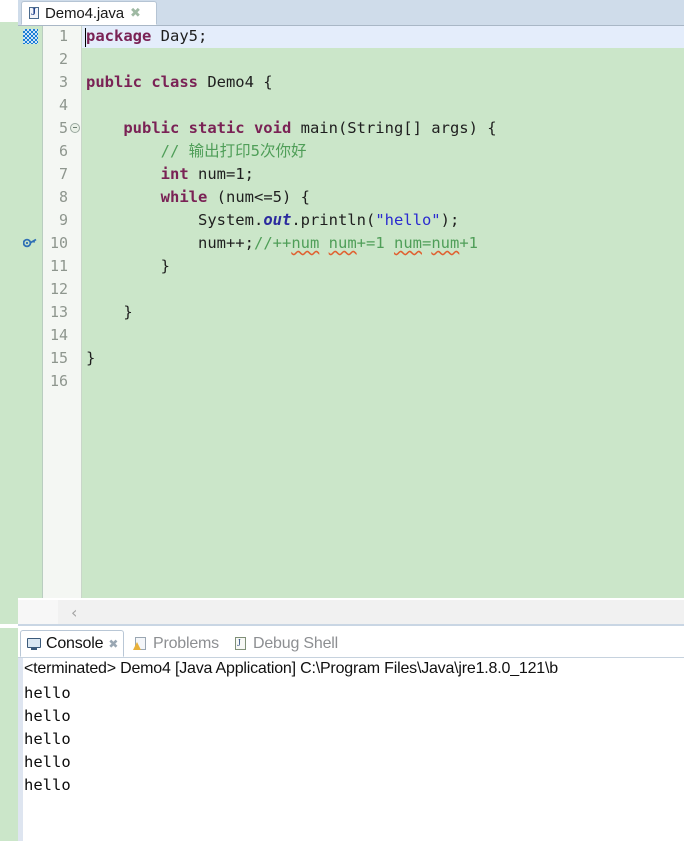  What do you see at coordinates (30, 36) in the screenshot?
I see `occurrence-annotation-icon` at bounding box center [30, 36].